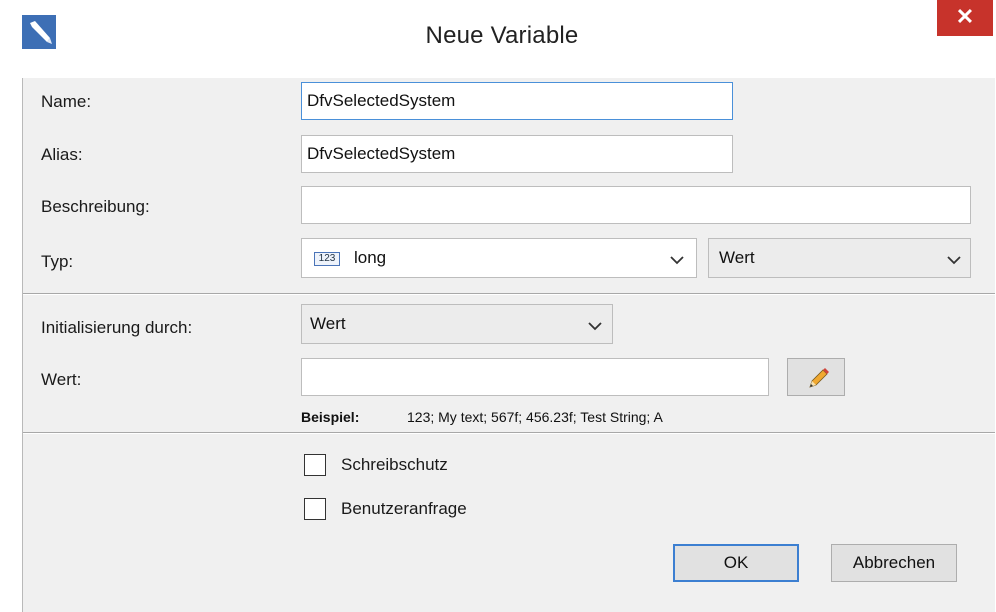 Image resolution: width=996 pixels, height=612 pixels. Describe the element at coordinates (736, 563) in the screenshot. I see `ok-button: OK` at that location.